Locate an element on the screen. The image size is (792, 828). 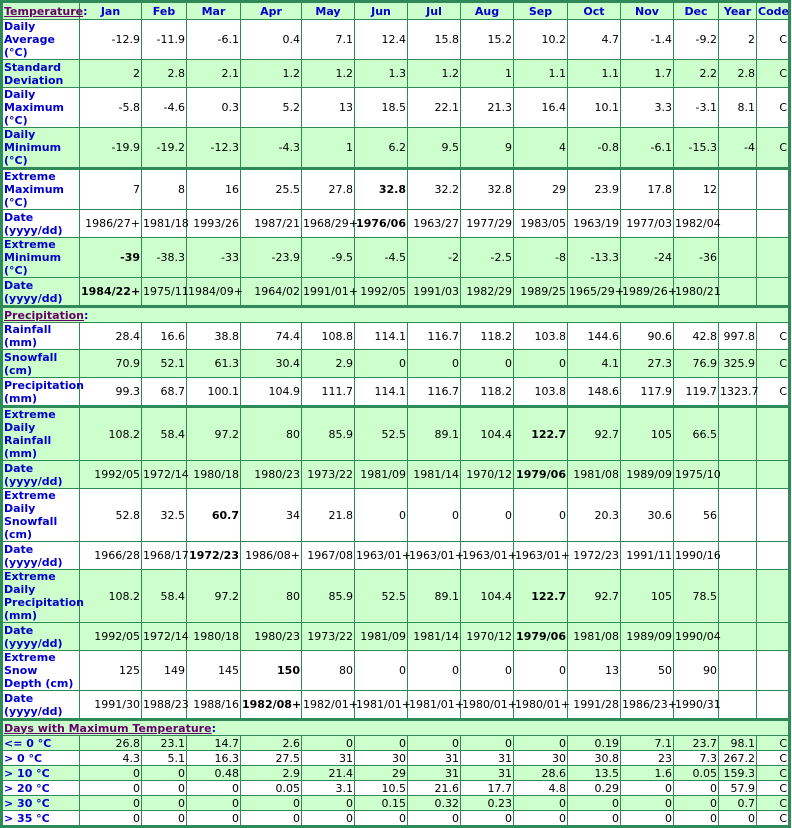
cell-value: 99.3 is located at coordinates (110, 392).